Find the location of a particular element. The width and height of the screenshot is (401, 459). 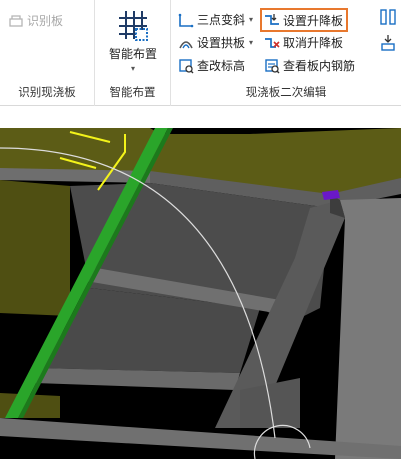

recognize-slab-label: 识别板 is located at coordinates (45, 21).